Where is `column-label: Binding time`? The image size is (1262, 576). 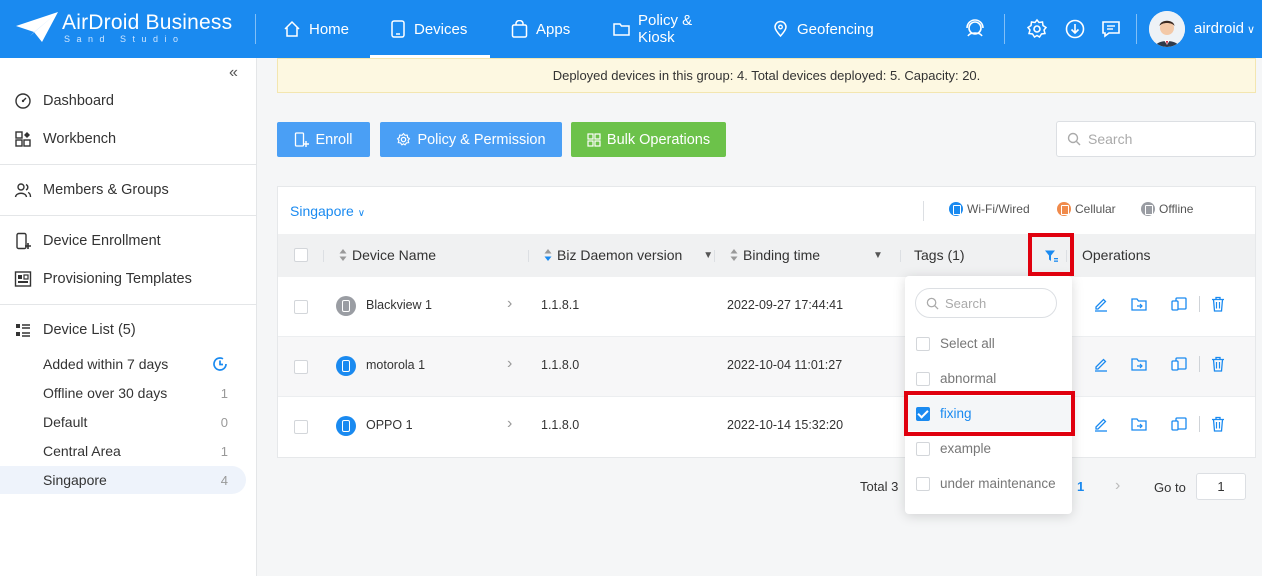
column-label: Binding time is located at coordinates (782, 255).